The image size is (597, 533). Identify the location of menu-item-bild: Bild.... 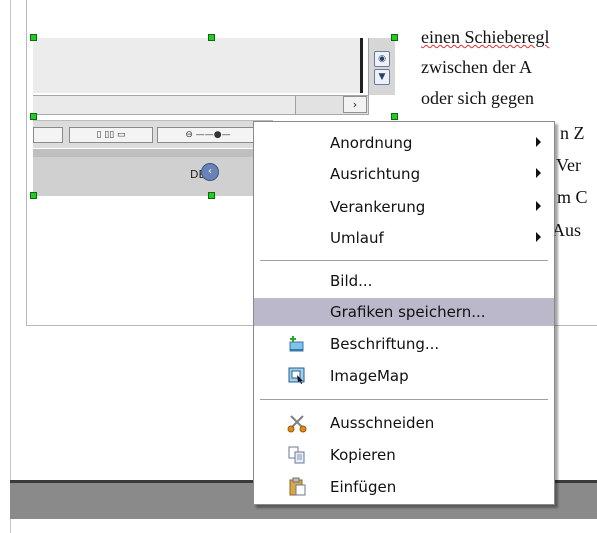
(404, 281).